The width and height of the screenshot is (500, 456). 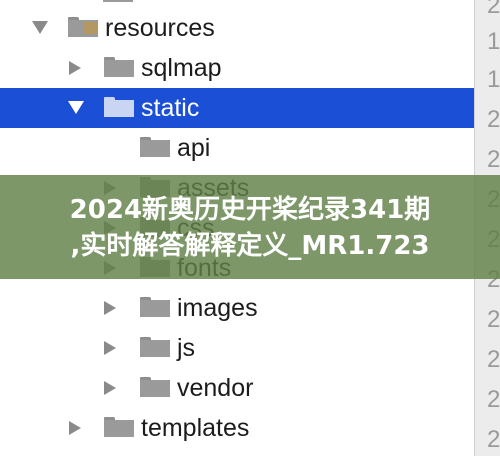 What do you see at coordinates (237, 28) in the screenshot?
I see `tree-row-resources: resources` at bounding box center [237, 28].